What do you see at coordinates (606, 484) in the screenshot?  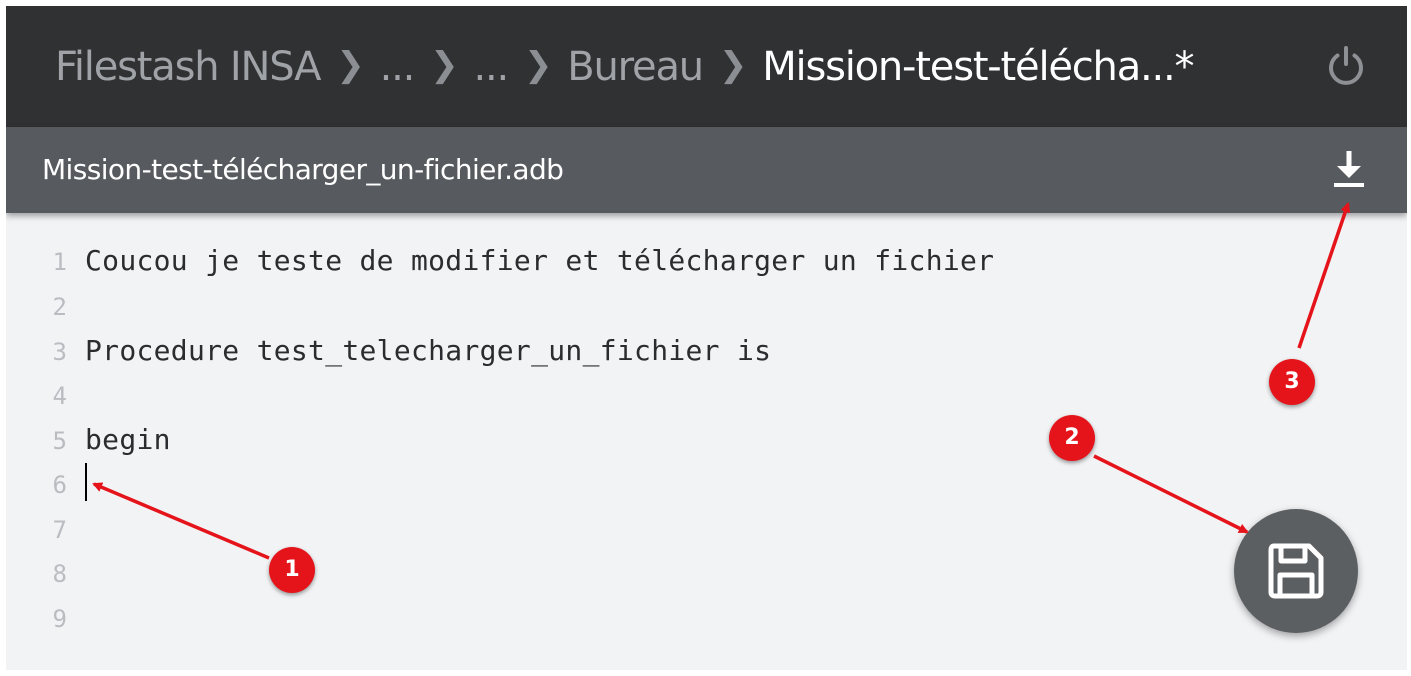 I see `editor-line: 6` at bounding box center [606, 484].